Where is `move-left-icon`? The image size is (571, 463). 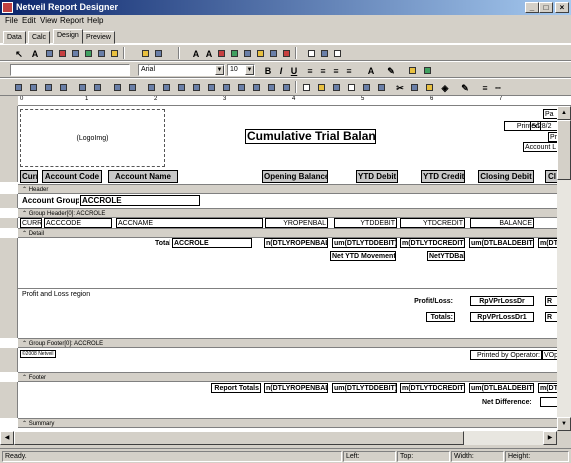 move-left-icon is located at coordinates (241, 87).